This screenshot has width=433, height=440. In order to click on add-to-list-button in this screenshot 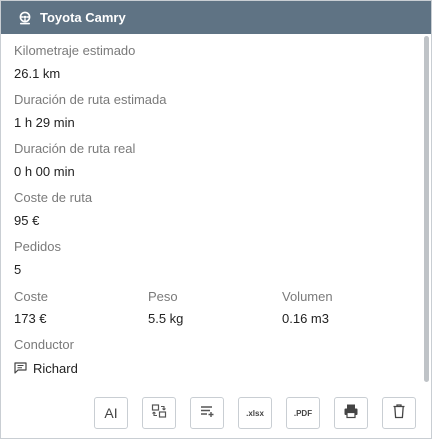, I will do `click(207, 413)`.